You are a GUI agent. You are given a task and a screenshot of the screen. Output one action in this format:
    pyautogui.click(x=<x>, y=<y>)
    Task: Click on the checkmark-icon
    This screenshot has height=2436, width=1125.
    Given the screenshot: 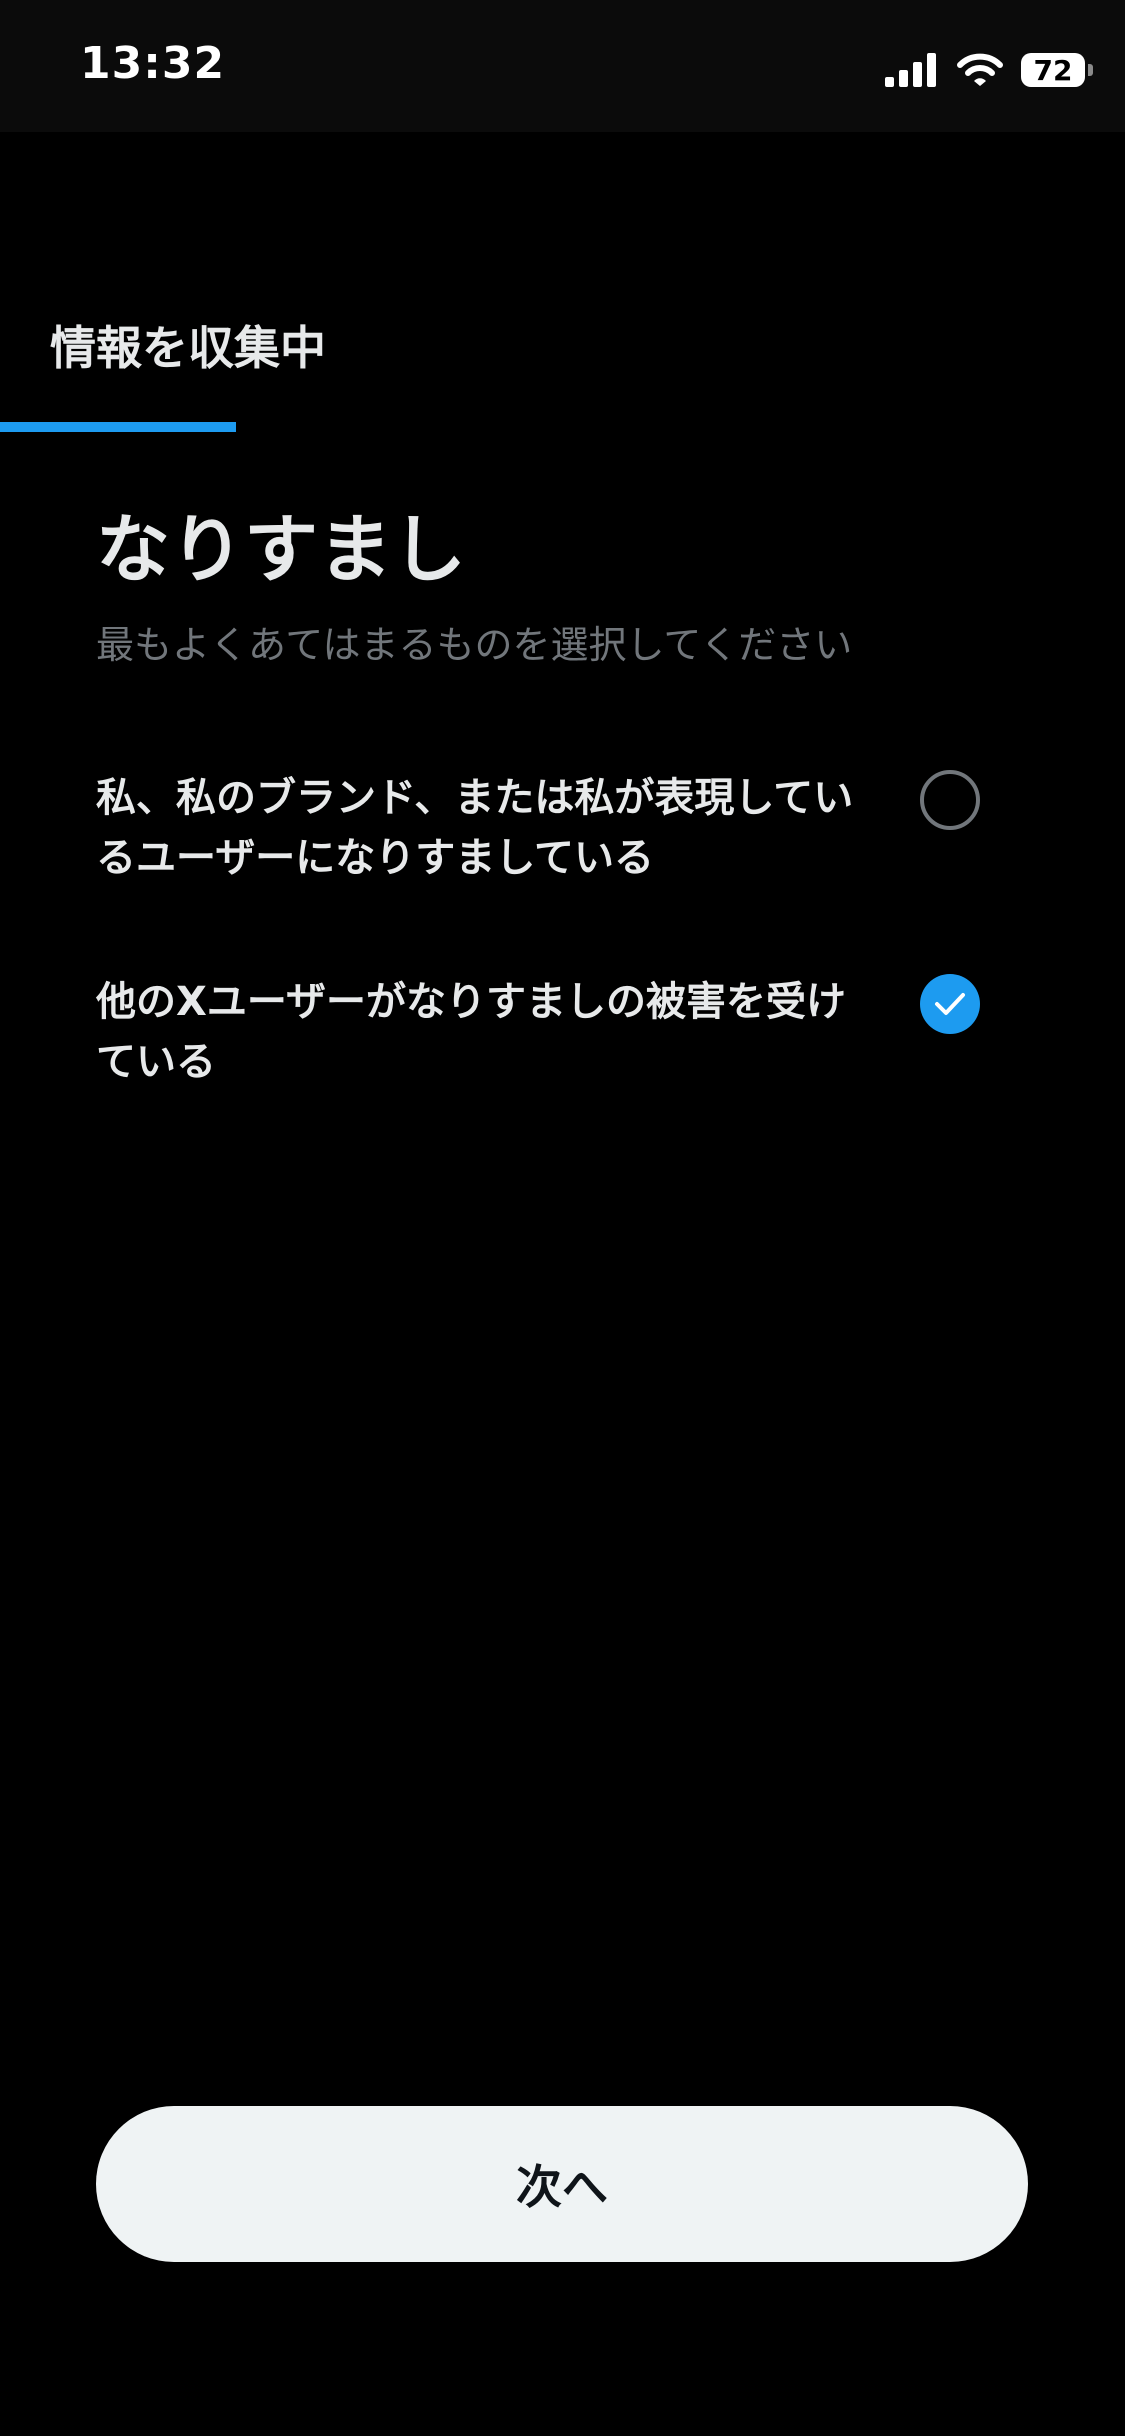 What is the action you would take?
    pyautogui.click(x=950, y=1004)
    